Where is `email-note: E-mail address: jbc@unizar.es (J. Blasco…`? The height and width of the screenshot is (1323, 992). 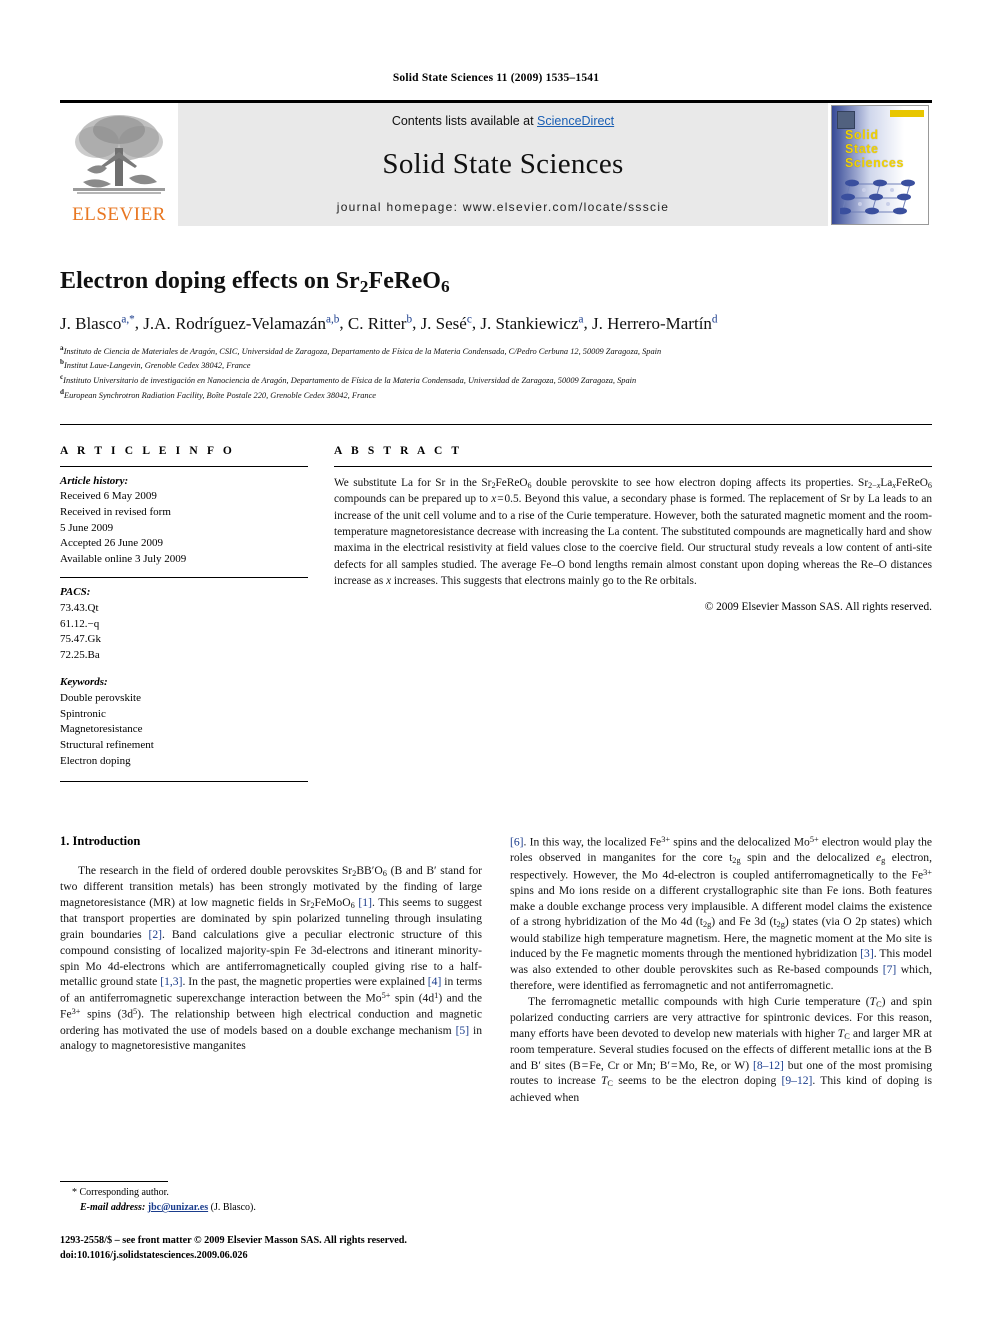
email-note: E-mail address: jbc@unizar.es (J. Blasco… is located at coordinates (275, 1208).